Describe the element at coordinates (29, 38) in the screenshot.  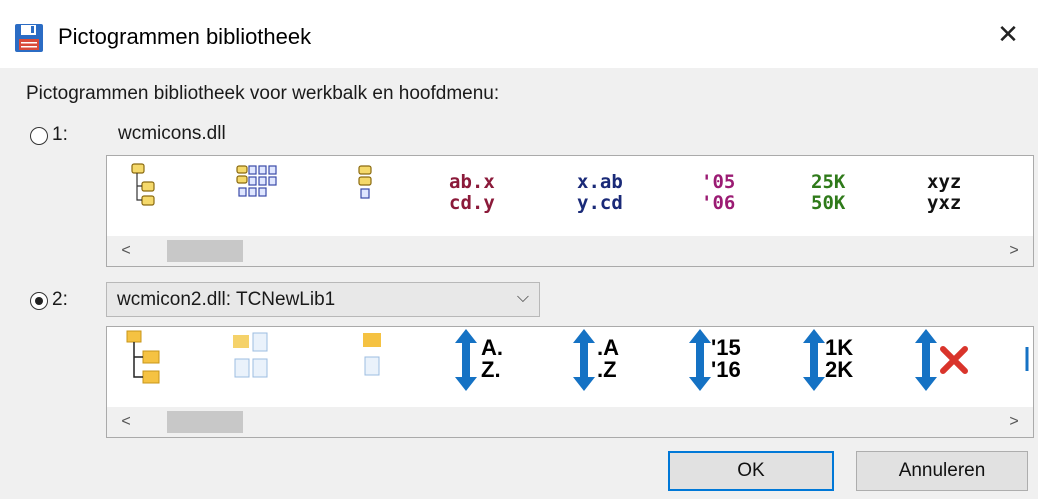
I see `floppy-disk-icon` at that location.